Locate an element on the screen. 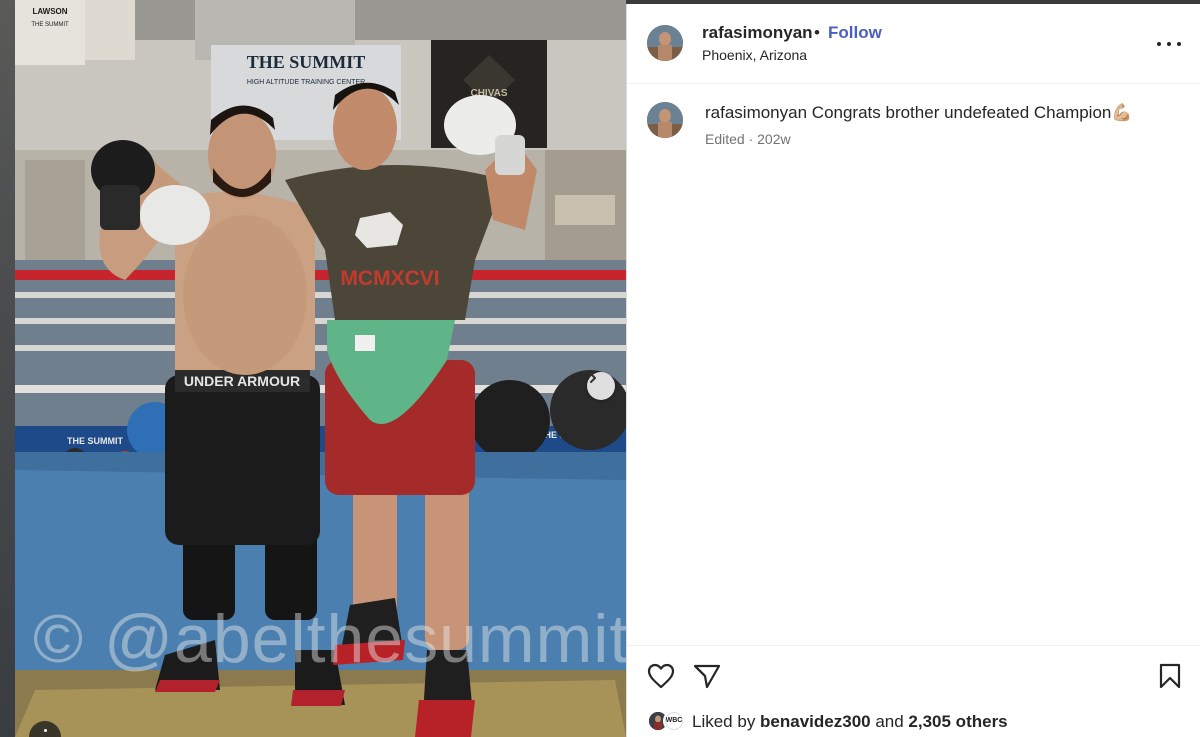 The image size is (1200, 737). waistband-text: UNDER ARMOUR is located at coordinates (242, 381).